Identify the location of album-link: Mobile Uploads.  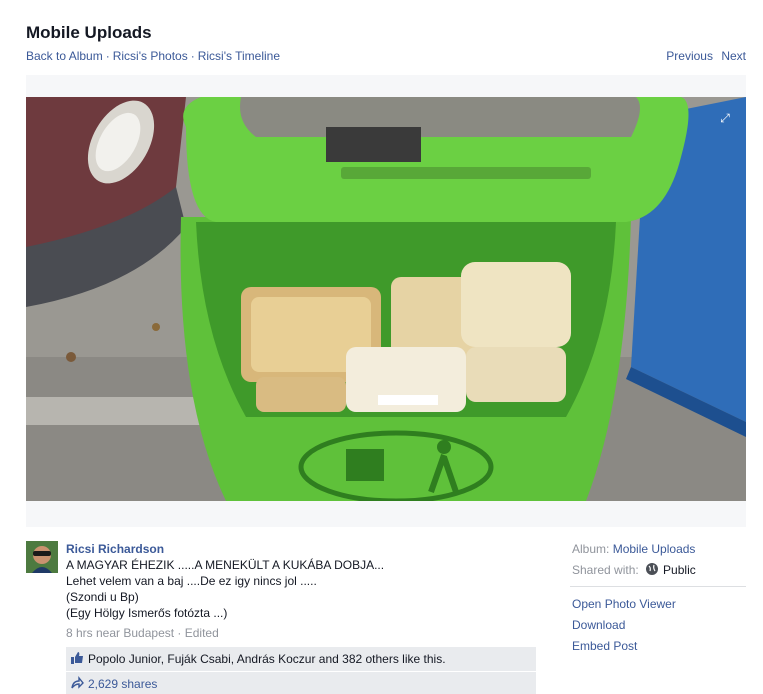
(654, 549).